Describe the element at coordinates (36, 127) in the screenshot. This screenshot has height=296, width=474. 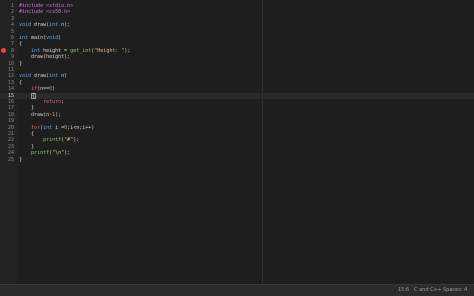
I see `code-token: for` at that location.